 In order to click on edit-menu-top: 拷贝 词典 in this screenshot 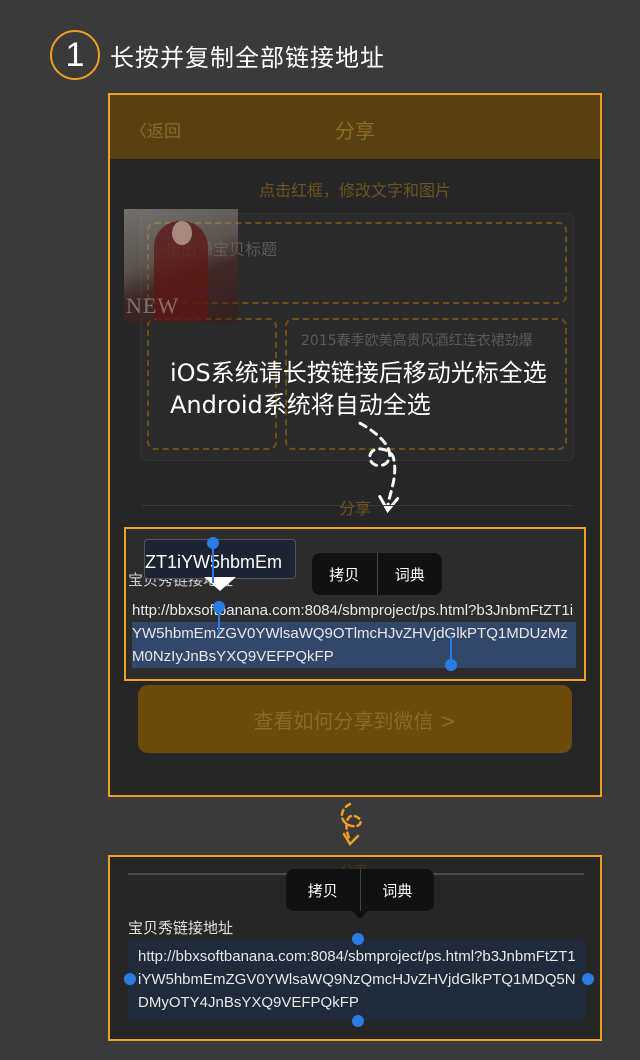, I will do `click(377, 574)`.